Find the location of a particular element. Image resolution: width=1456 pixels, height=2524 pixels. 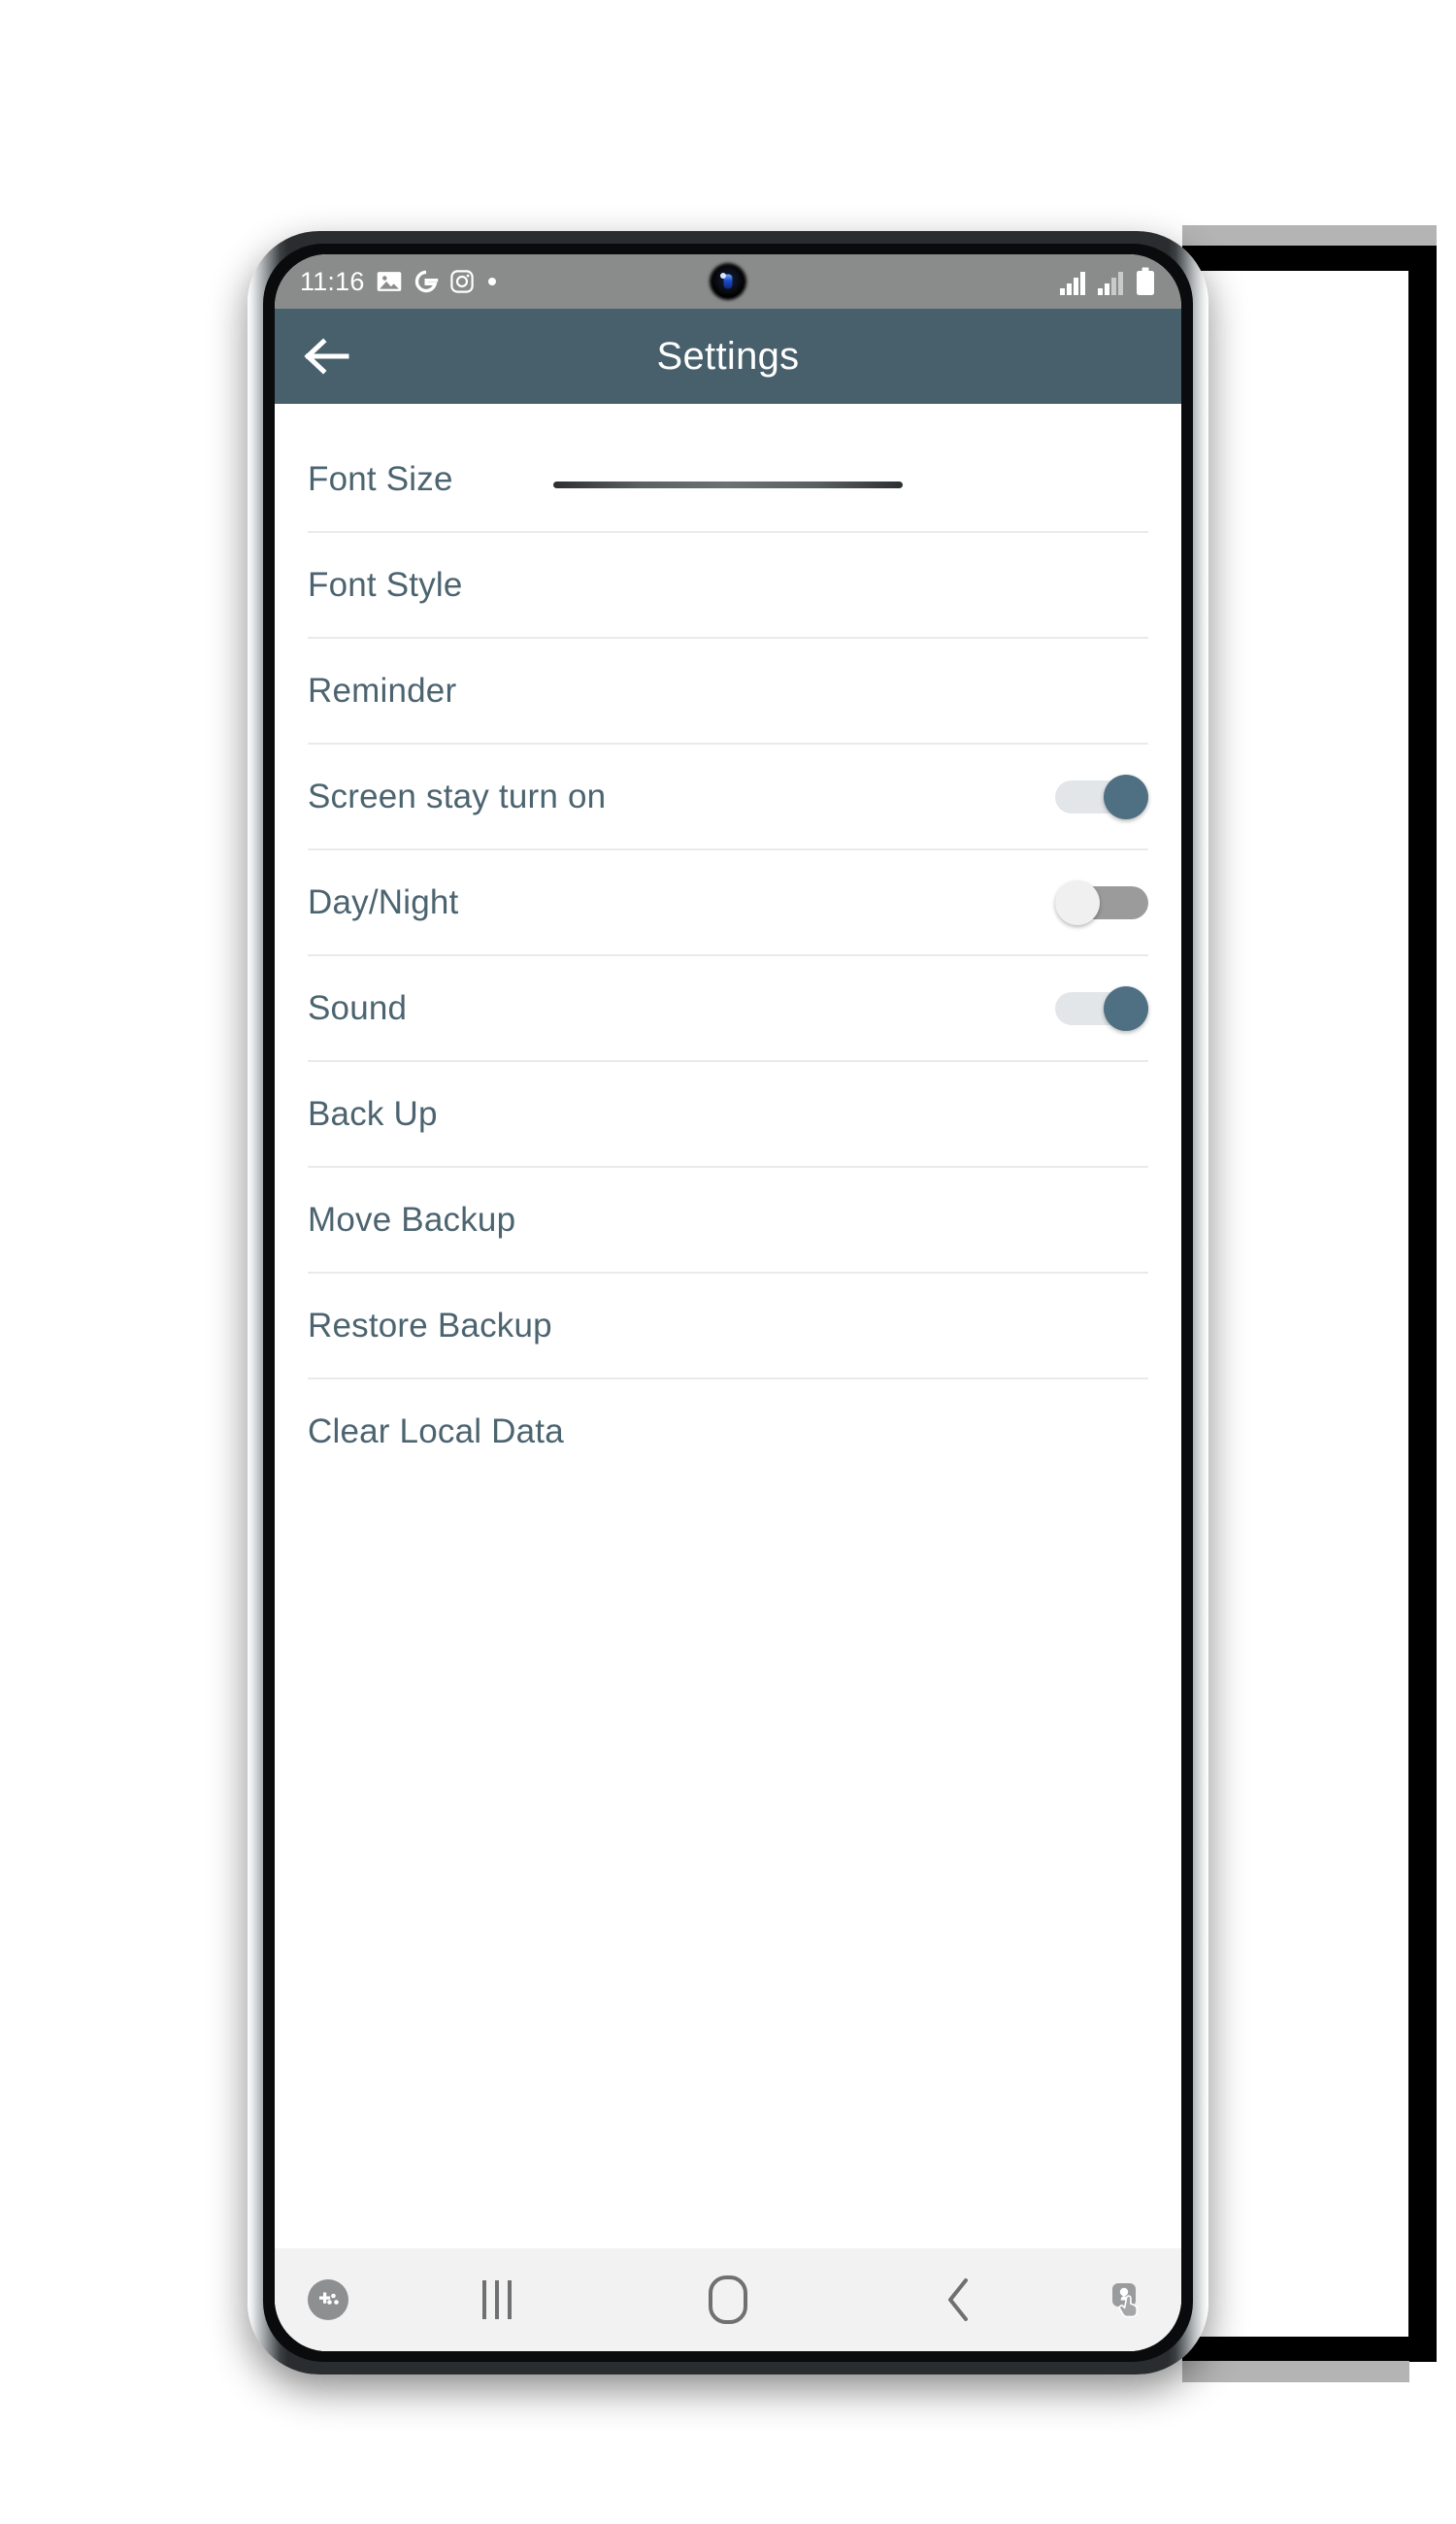

back-button is located at coordinates (327, 356).